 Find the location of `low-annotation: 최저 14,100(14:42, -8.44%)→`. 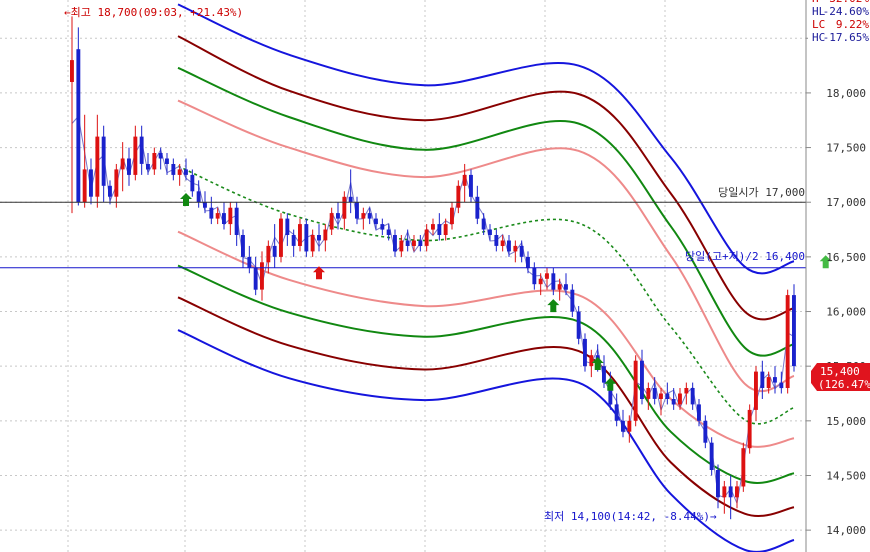

low-annotation: 최저 14,100(14:42, -8.44%)→ is located at coordinates (630, 516).